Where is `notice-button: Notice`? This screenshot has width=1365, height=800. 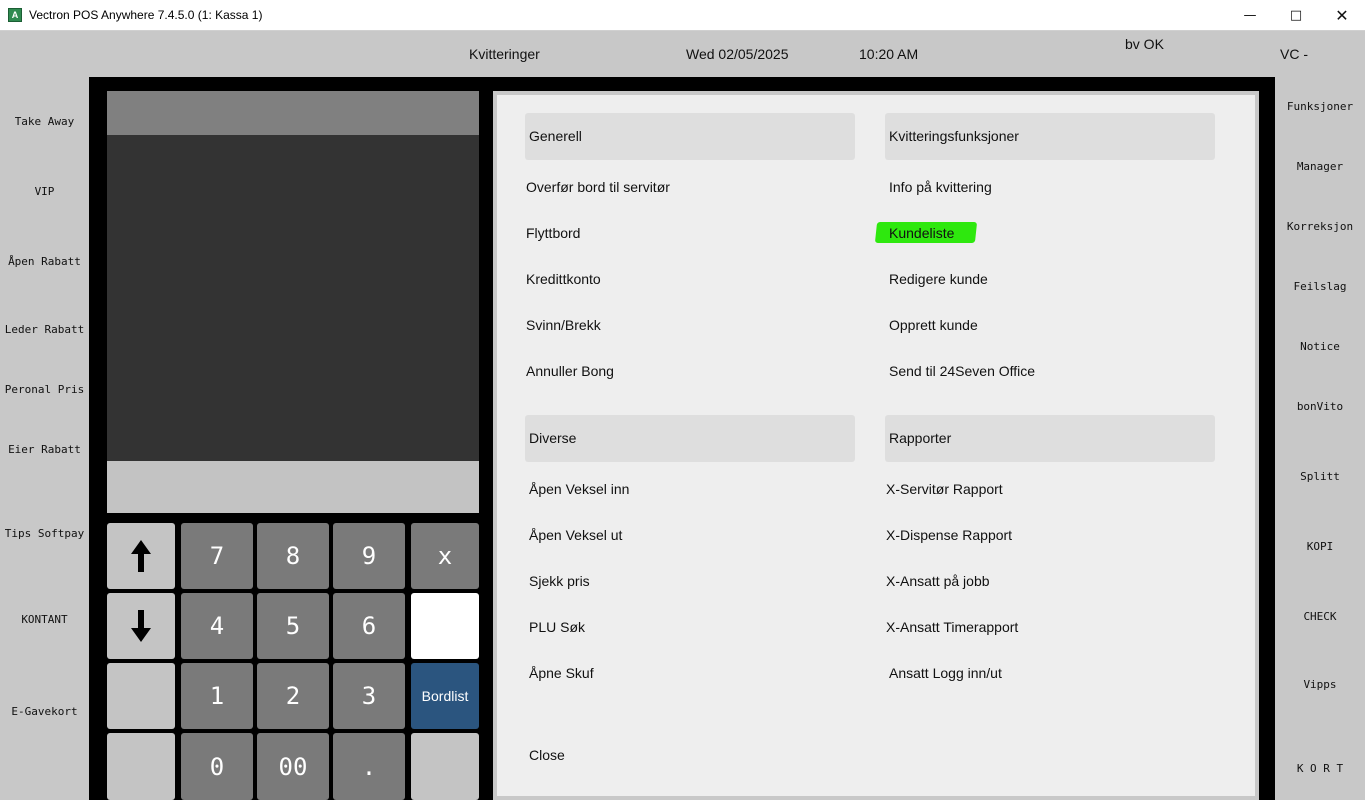 notice-button: Notice is located at coordinates (1320, 346).